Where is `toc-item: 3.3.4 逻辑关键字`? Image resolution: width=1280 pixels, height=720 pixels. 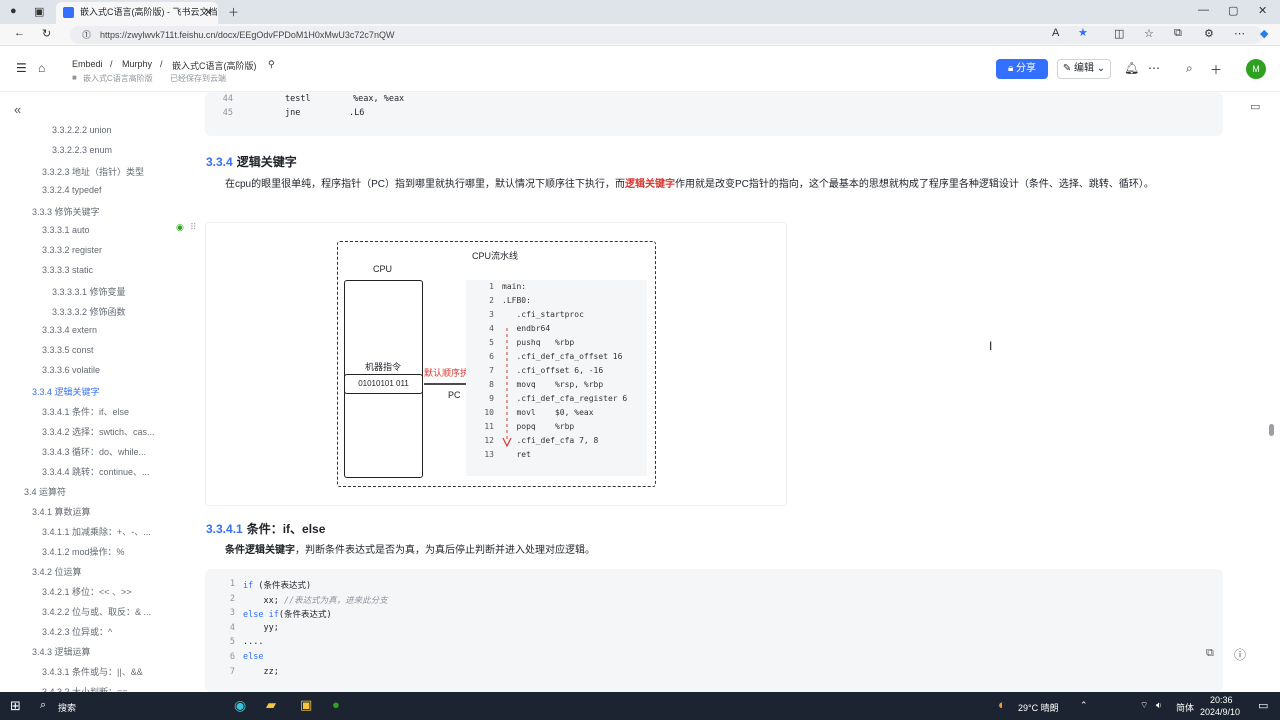 toc-item: 3.3.4 逻辑关键字 is located at coordinates (66, 391).